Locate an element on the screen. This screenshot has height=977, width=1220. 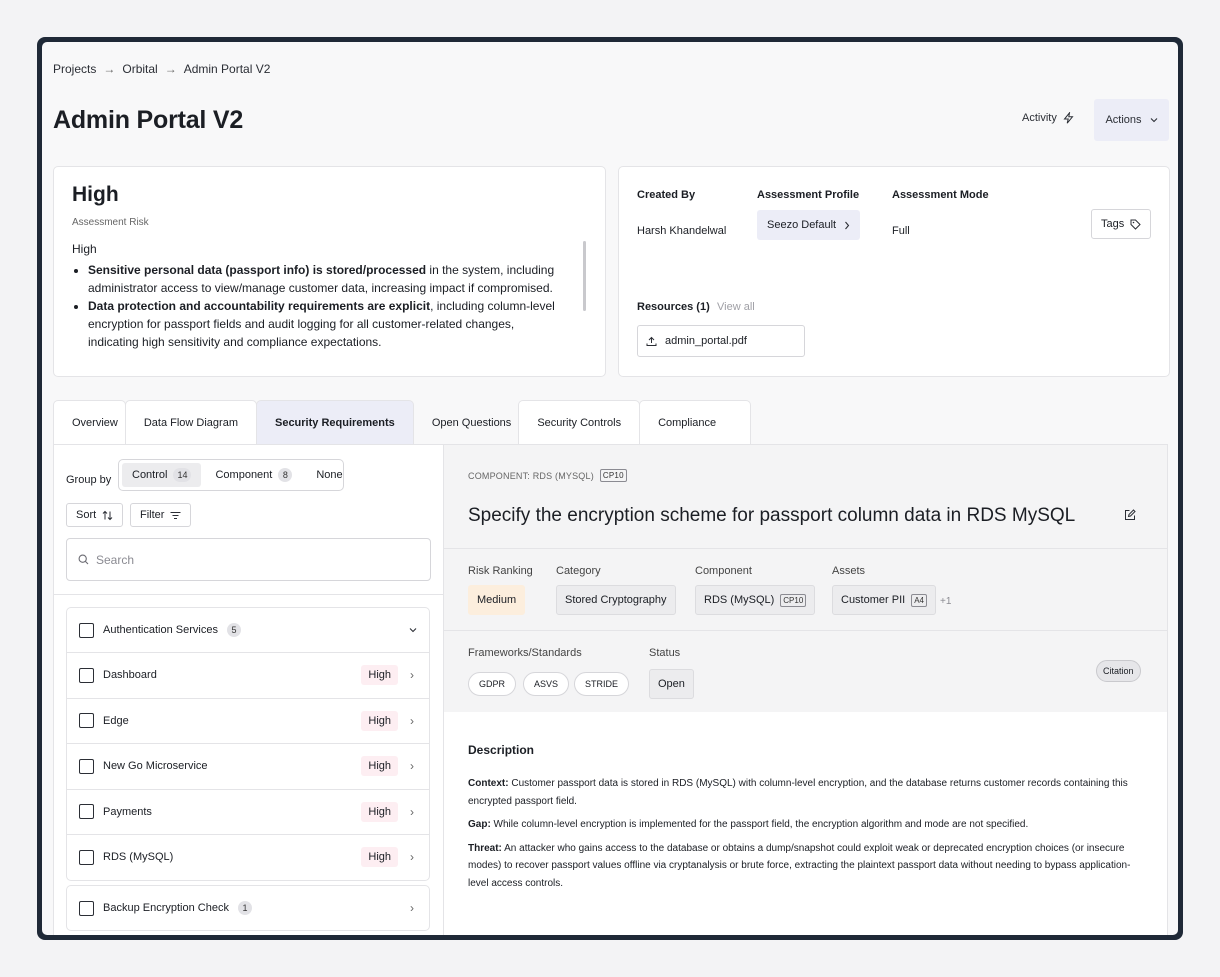
component-chip: RDS (MySQL) CP10 is located at coordinates (755, 600).